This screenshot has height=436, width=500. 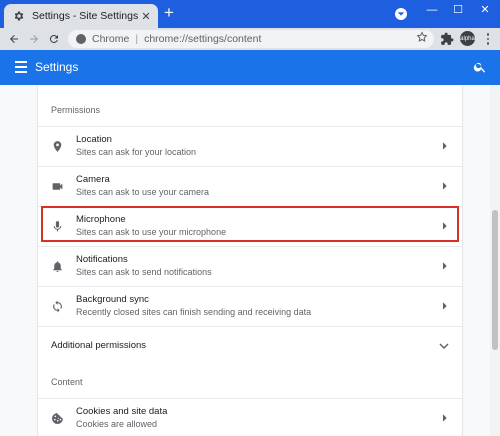 I want to click on tab-strip: Settings - Site Settings ✕ + — ☐ ✕, so click(x=250, y=14).